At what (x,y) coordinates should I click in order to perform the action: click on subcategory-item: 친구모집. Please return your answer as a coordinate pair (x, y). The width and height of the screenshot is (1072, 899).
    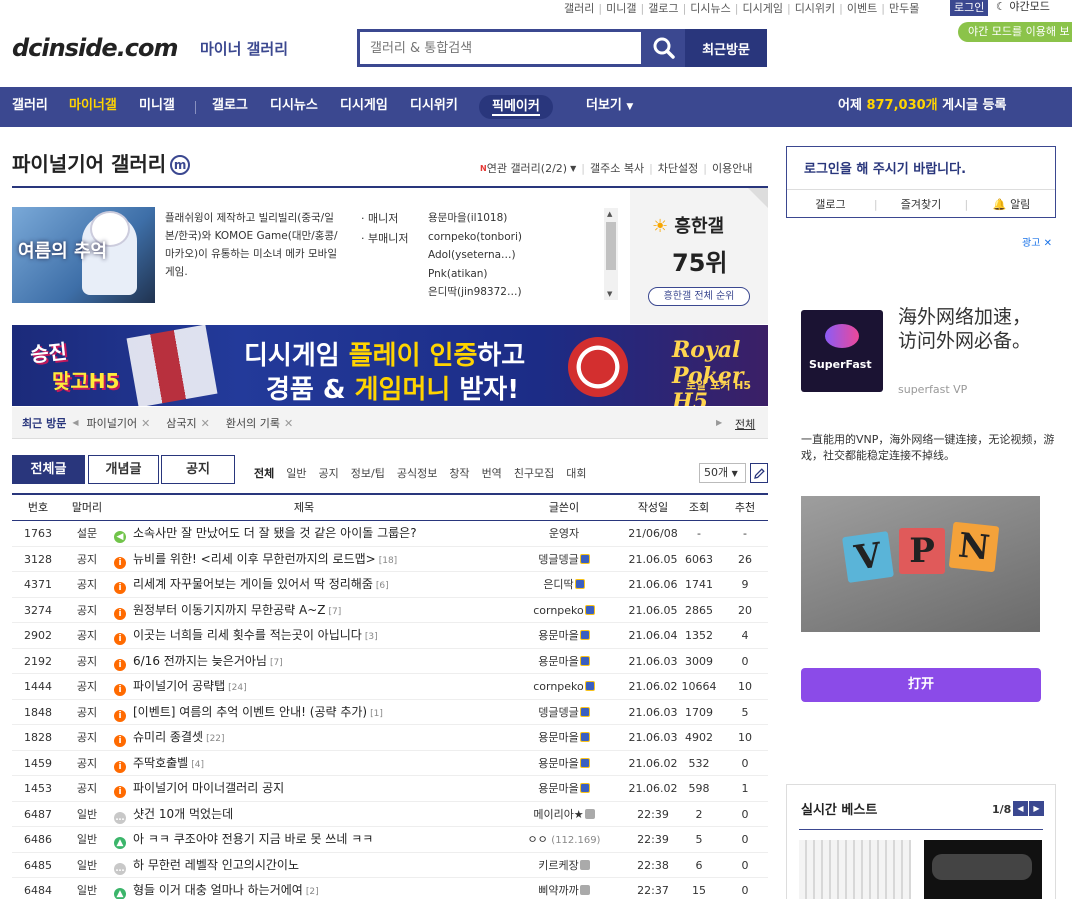
    Looking at the image, I should click on (540, 473).